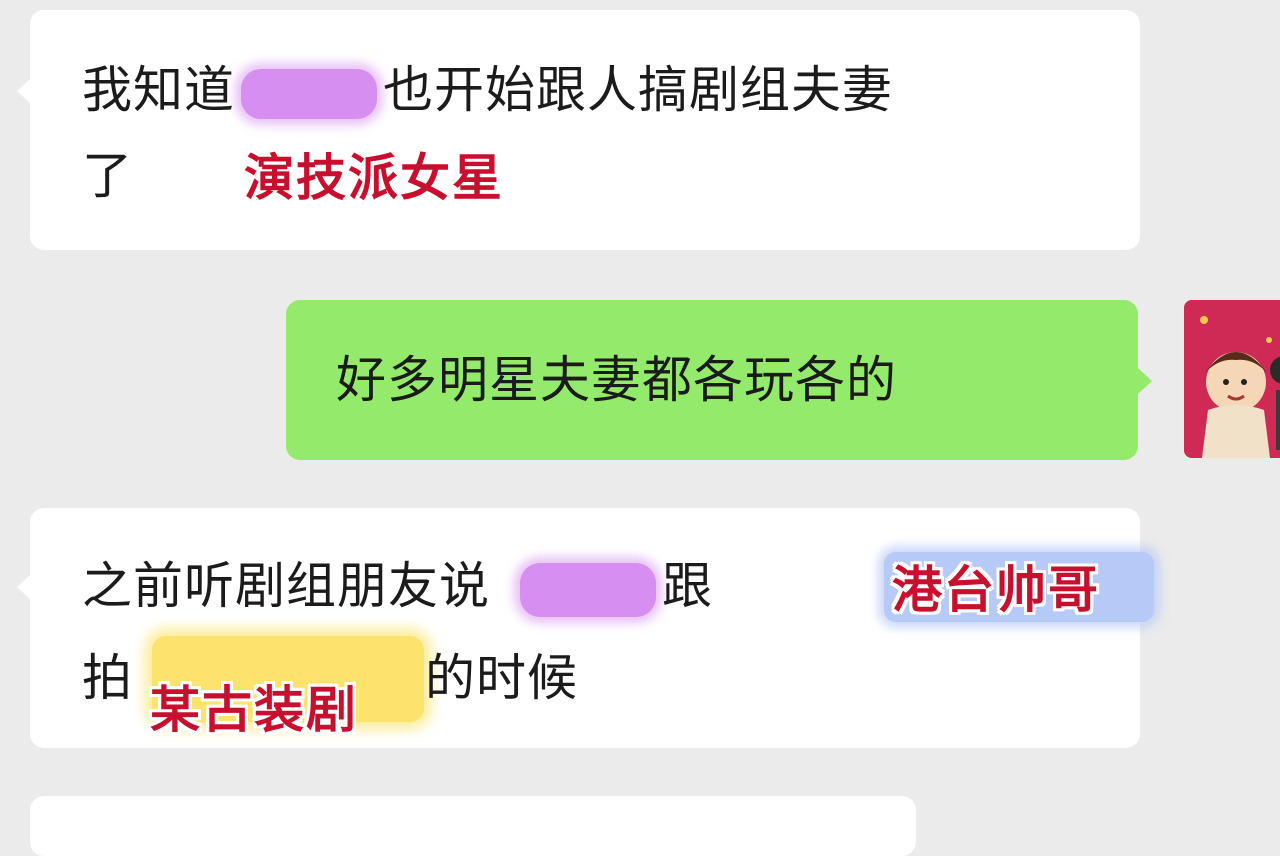  Describe the element at coordinates (286, 586) in the screenshot. I see `message-text-part: 之前听剧组朋友说` at that location.